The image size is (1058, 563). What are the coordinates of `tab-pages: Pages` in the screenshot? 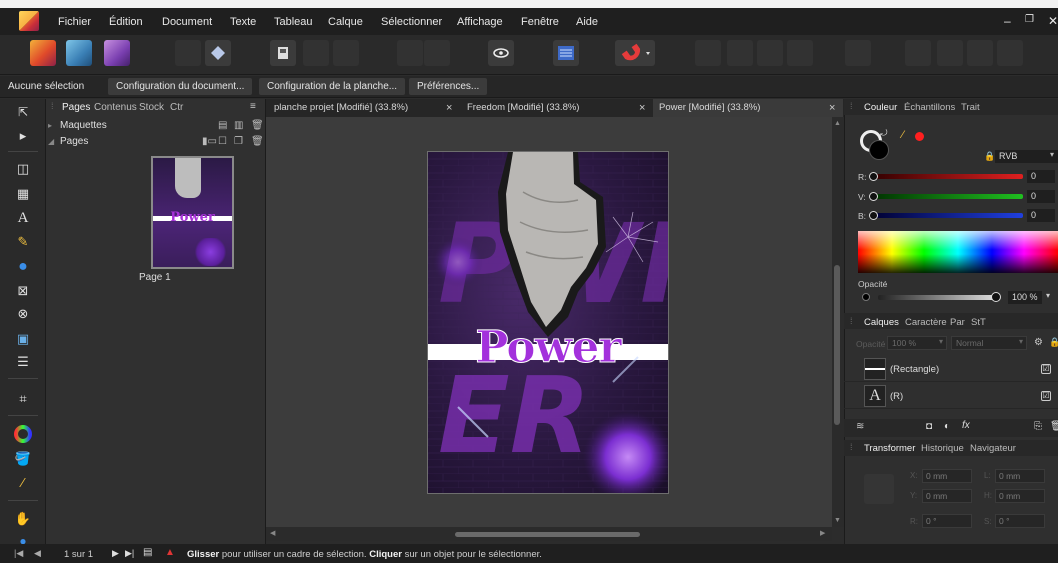 It's located at (76, 107).